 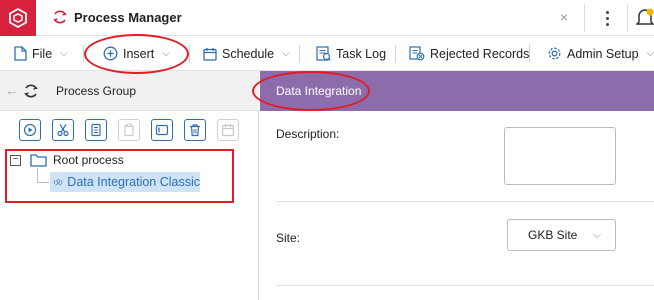 I want to click on menu-schedule-label: Schedule, so click(x=248, y=53).